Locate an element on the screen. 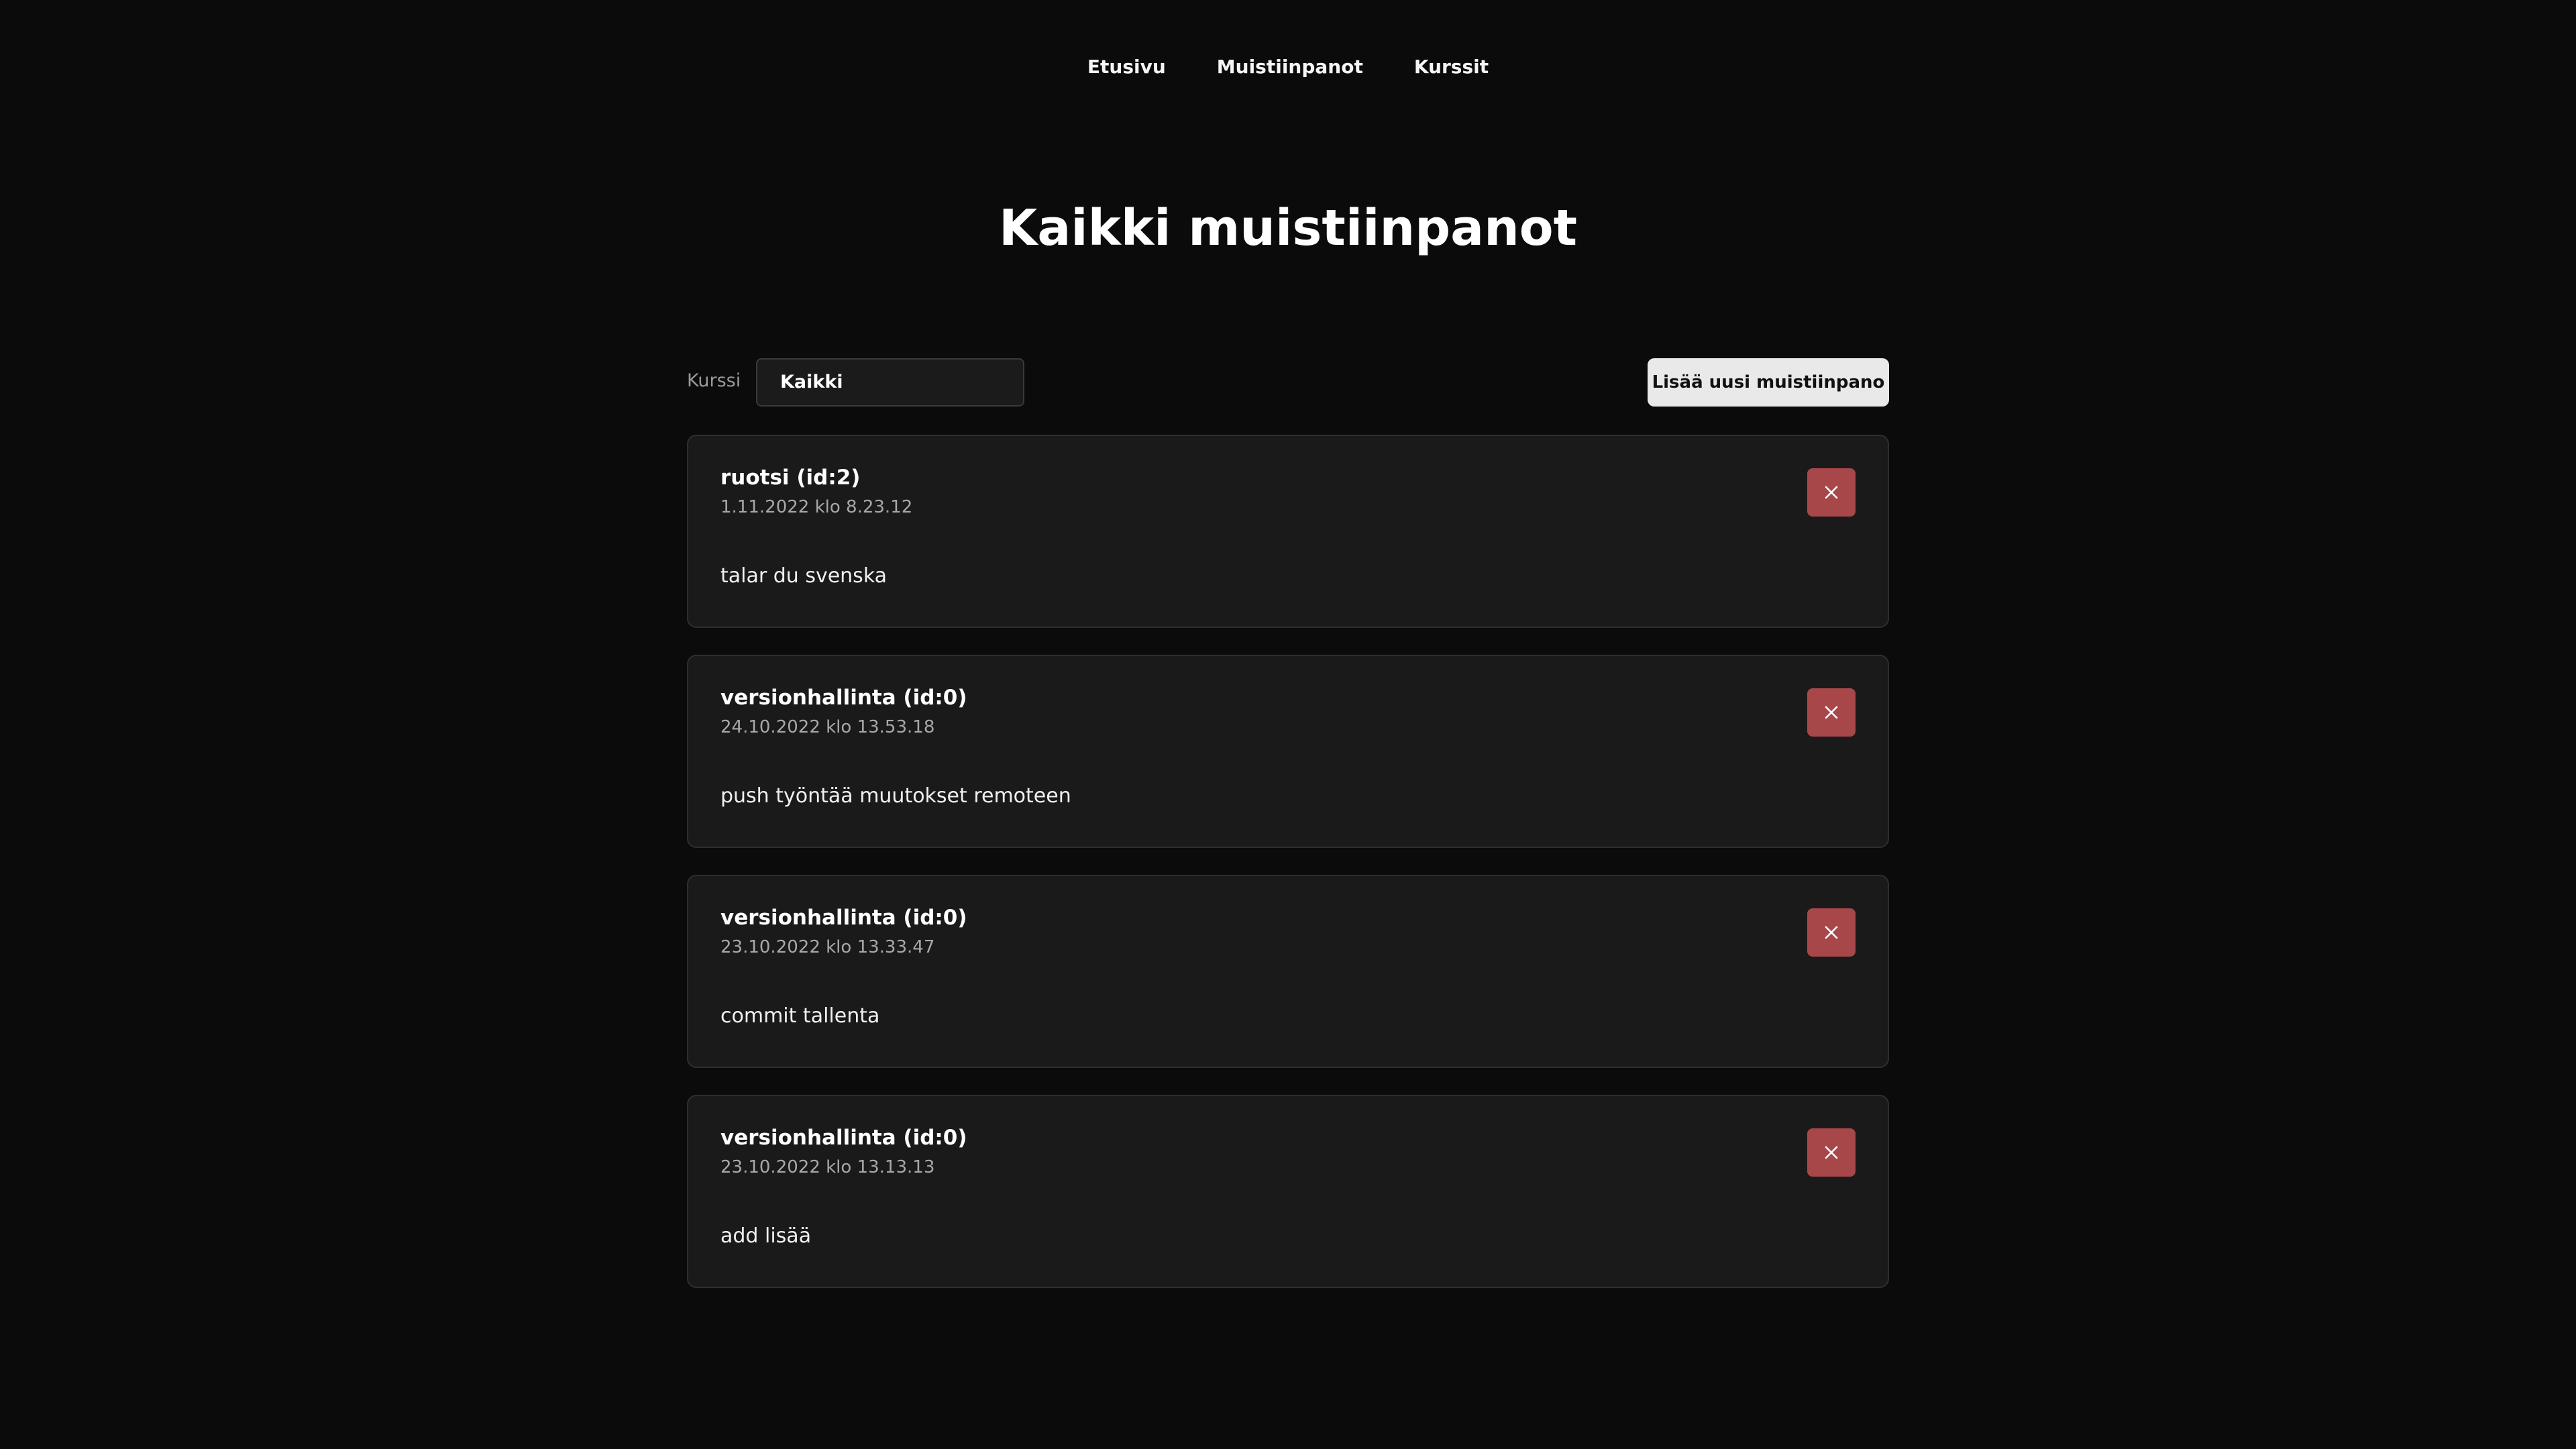 The image size is (2576, 1449). note-timestamp: 23.10.2022 klo 13.33.47 is located at coordinates (827, 947).